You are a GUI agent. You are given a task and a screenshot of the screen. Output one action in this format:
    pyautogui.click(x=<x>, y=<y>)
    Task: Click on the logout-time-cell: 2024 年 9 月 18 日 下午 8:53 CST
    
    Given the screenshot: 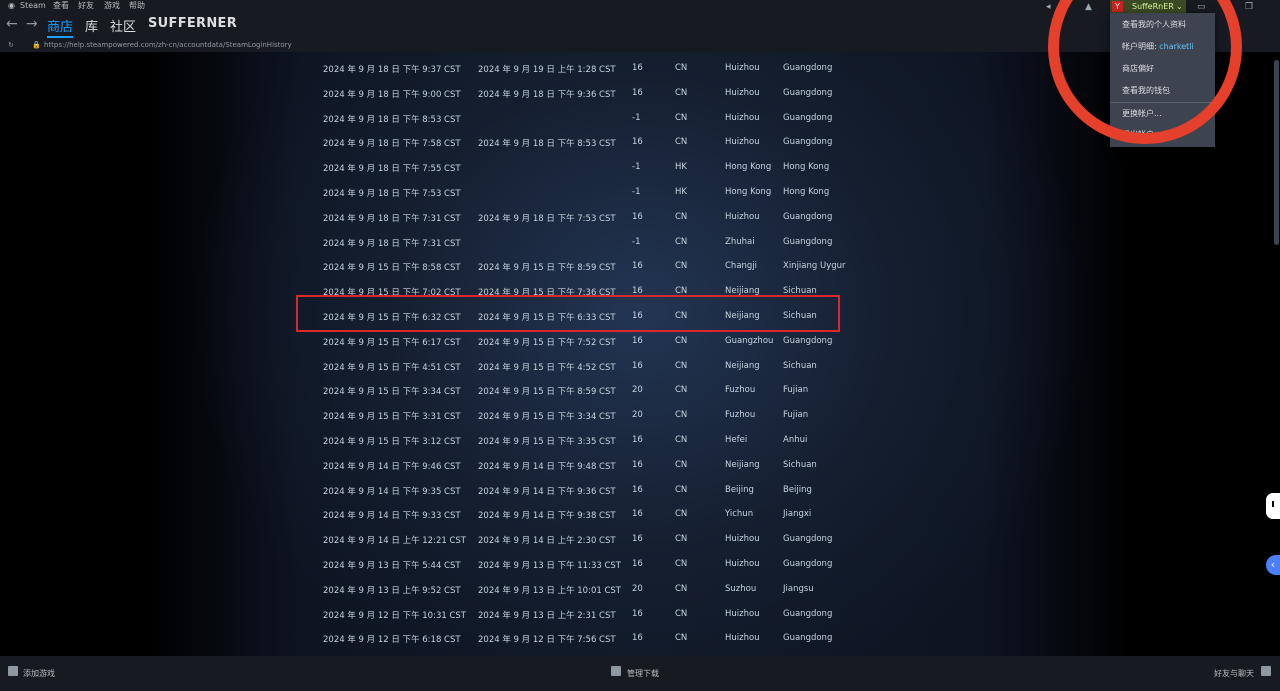 What is the action you would take?
    pyautogui.click(x=547, y=144)
    